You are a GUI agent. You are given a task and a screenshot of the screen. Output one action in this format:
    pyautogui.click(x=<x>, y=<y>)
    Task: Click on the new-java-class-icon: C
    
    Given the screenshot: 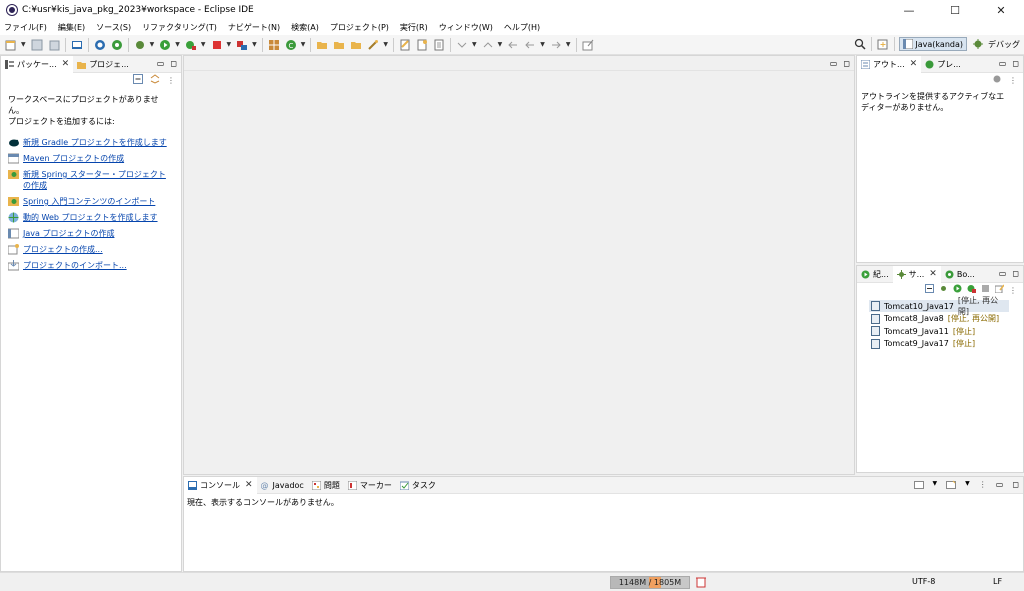 What is the action you would take?
    pyautogui.click(x=291, y=45)
    